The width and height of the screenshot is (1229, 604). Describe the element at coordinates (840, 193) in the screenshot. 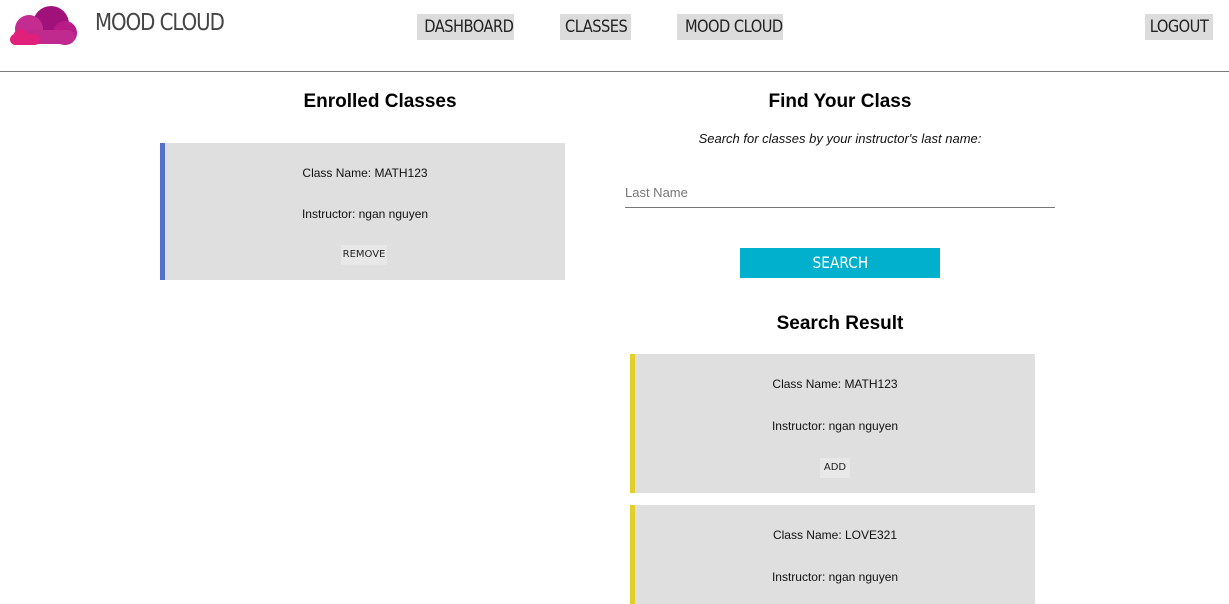

I see `last-name-input` at that location.